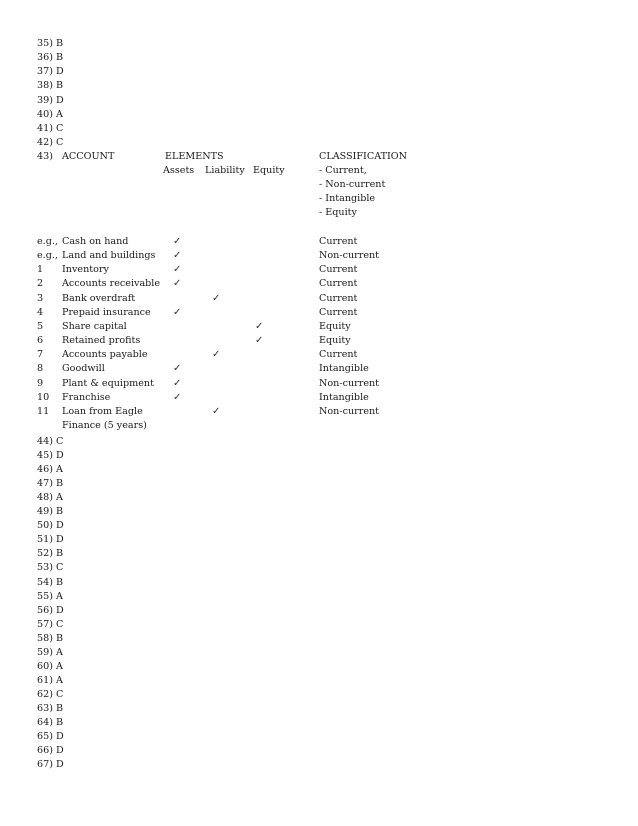 This screenshot has width=638, height=826. Describe the element at coordinates (40, 341) in the screenshot. I see `row-number: 6` at that location.